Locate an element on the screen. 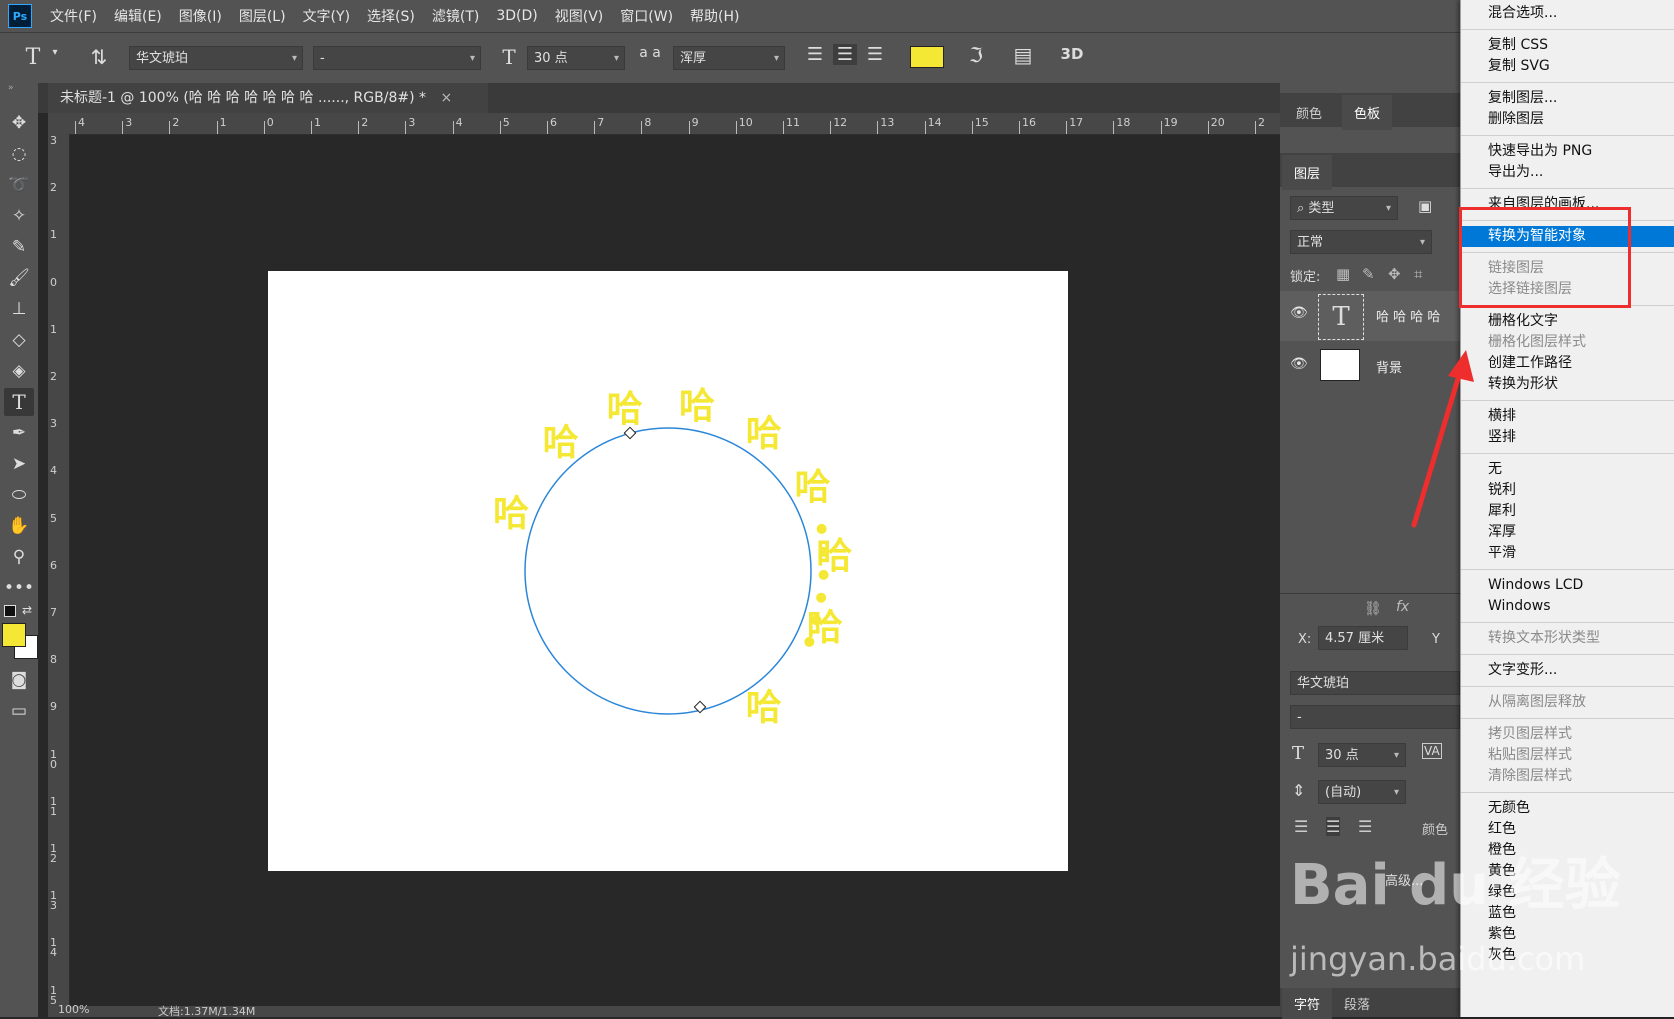  lock-transparent-icon: ▦ is located at coordinates (1343, 274).